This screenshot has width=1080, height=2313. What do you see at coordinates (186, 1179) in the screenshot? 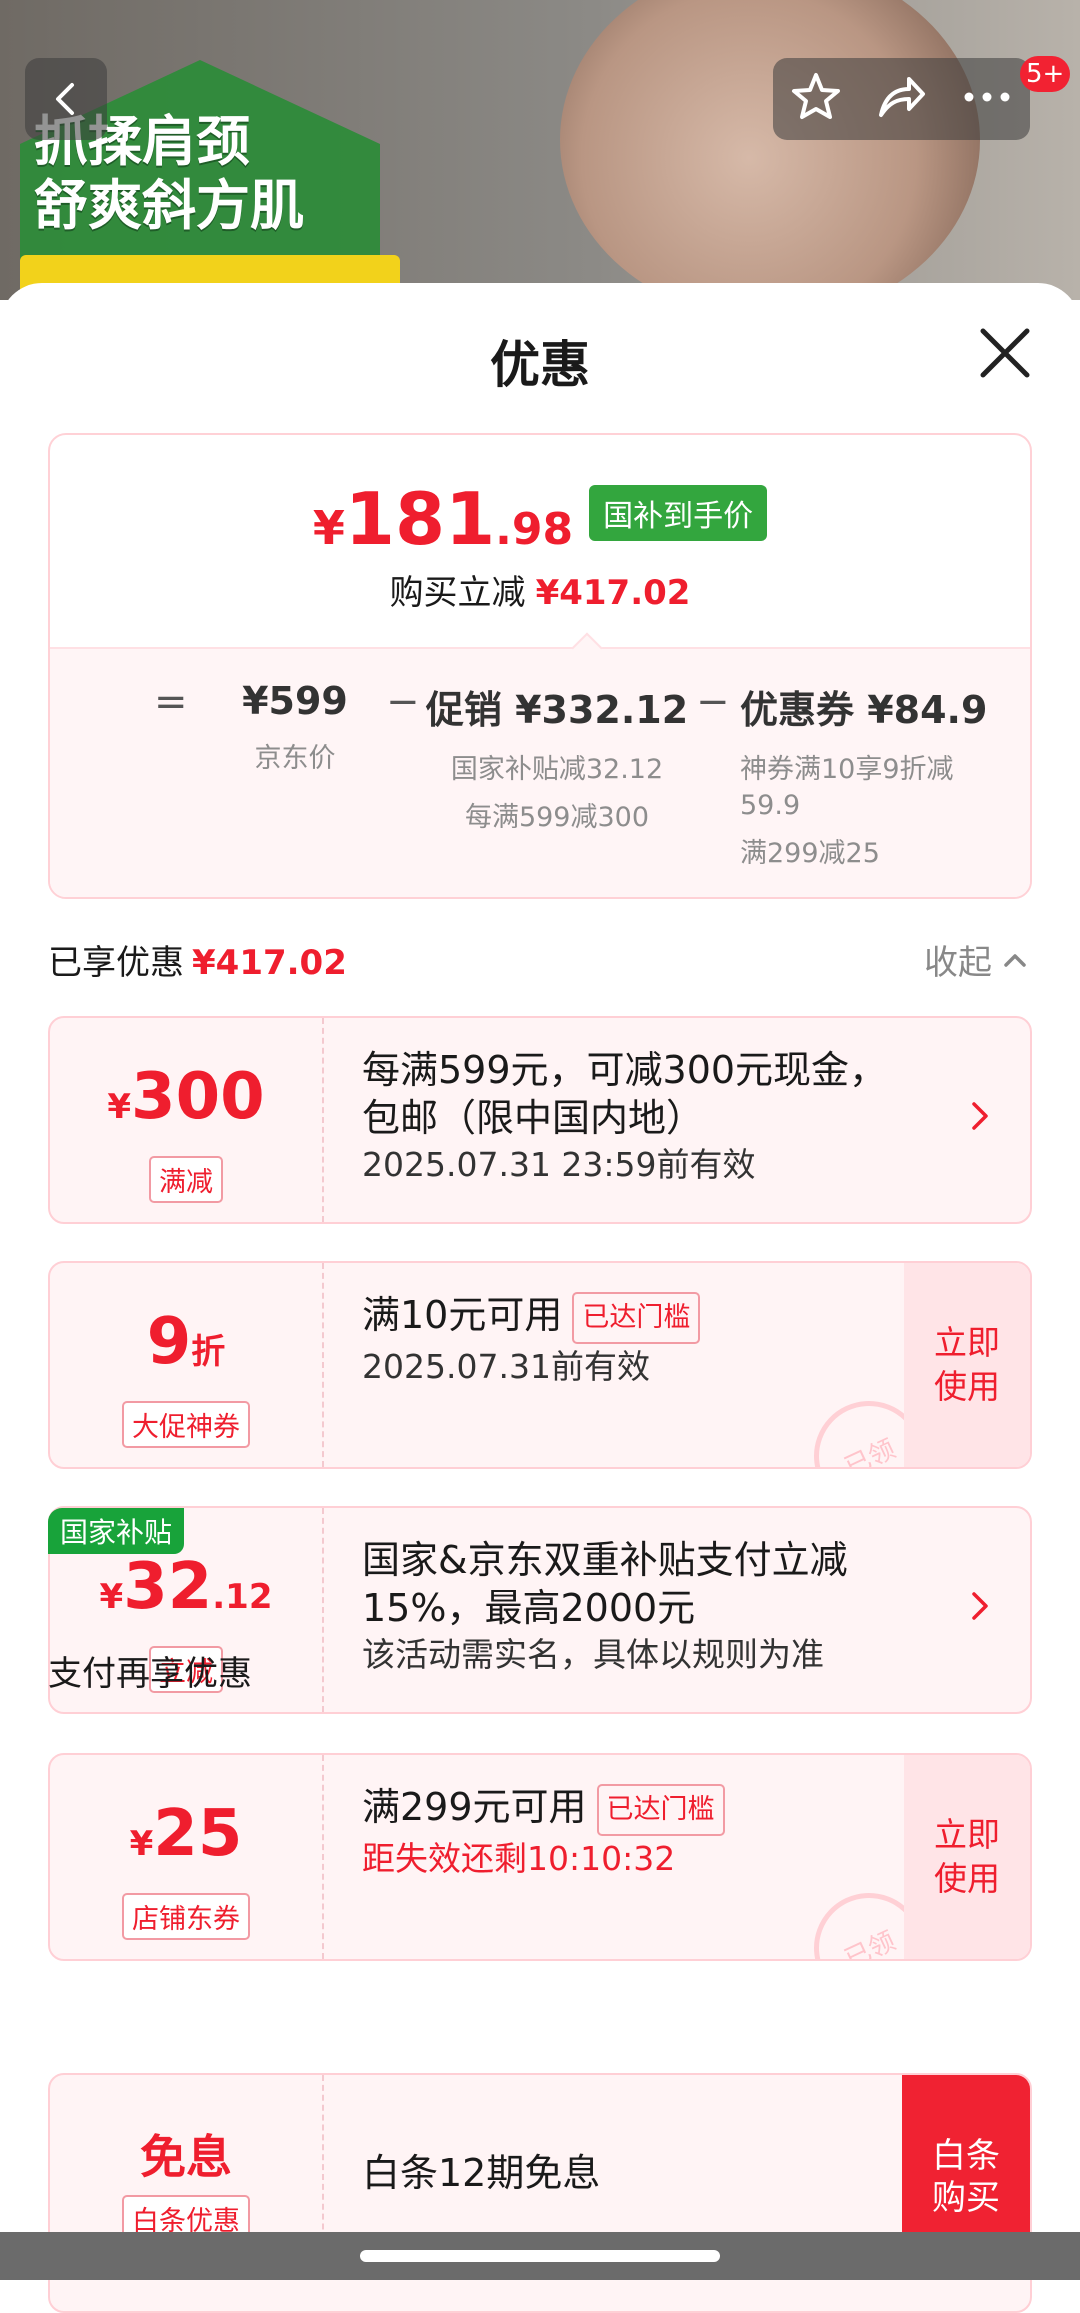
I see `coupon-type-tag: 满减` at bounding box center [186, 1179].